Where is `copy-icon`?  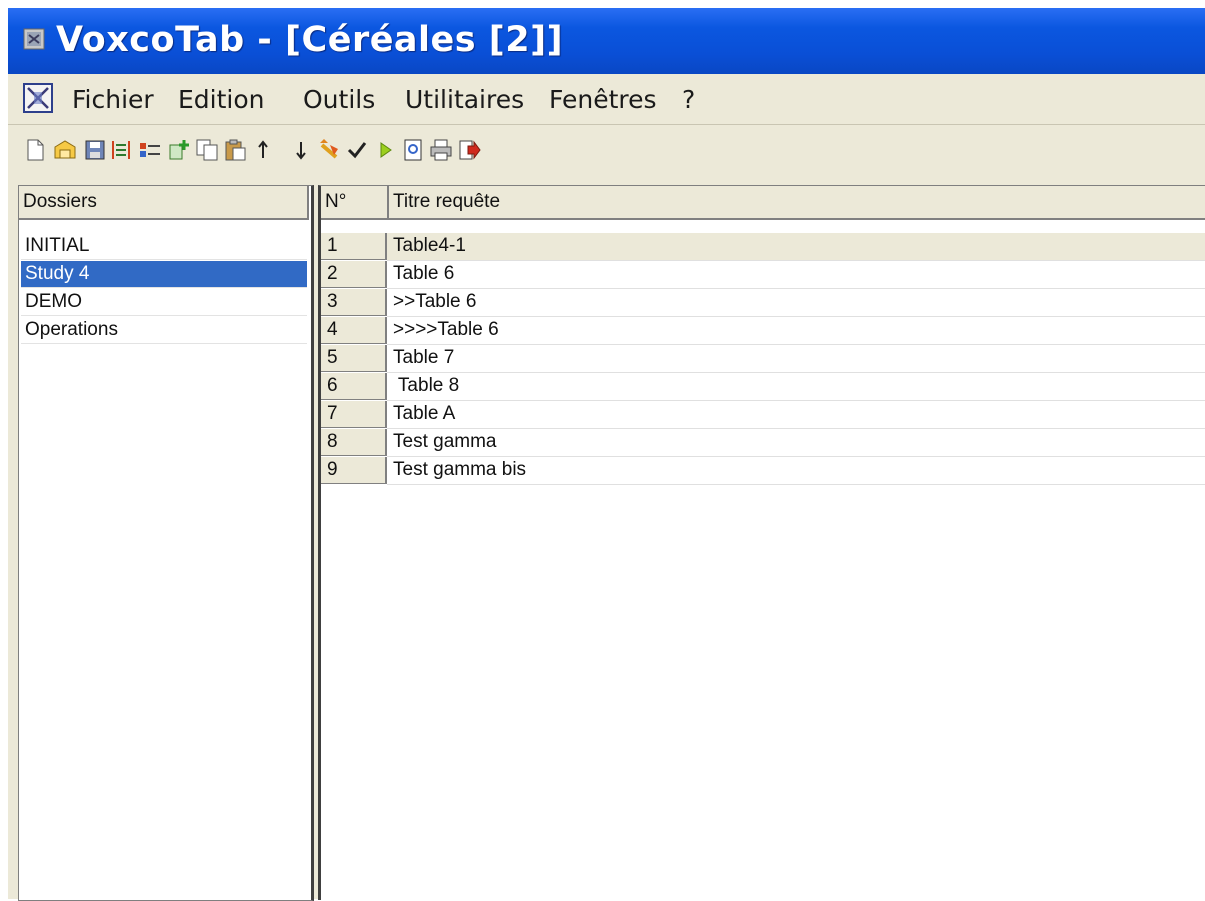
copy-icon is located at coordinates (207, 150).